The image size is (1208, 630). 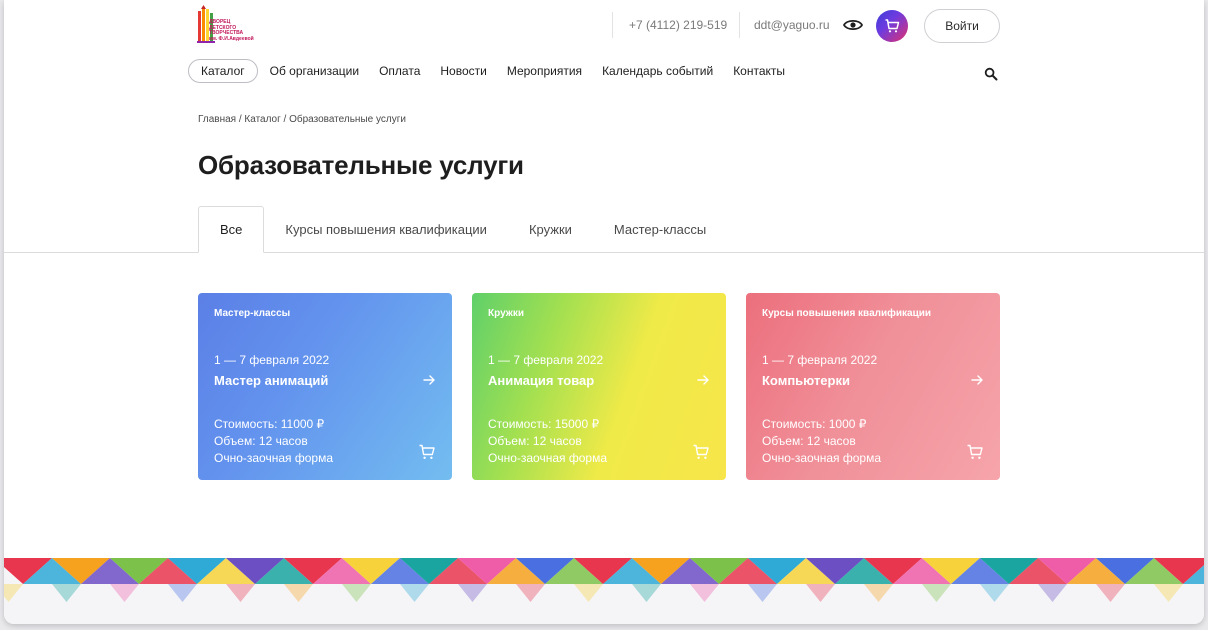 I want to click on card-category: Мастер-классы, so click(x=252, y=313).